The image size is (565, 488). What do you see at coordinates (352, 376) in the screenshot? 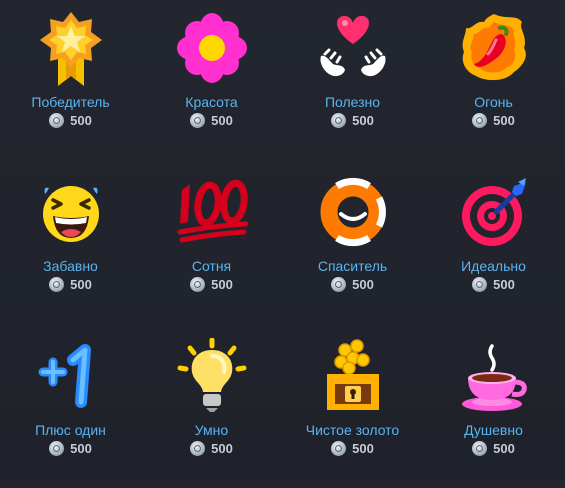
I see `treasure-chest-icon` at bounding box center [352, 376].